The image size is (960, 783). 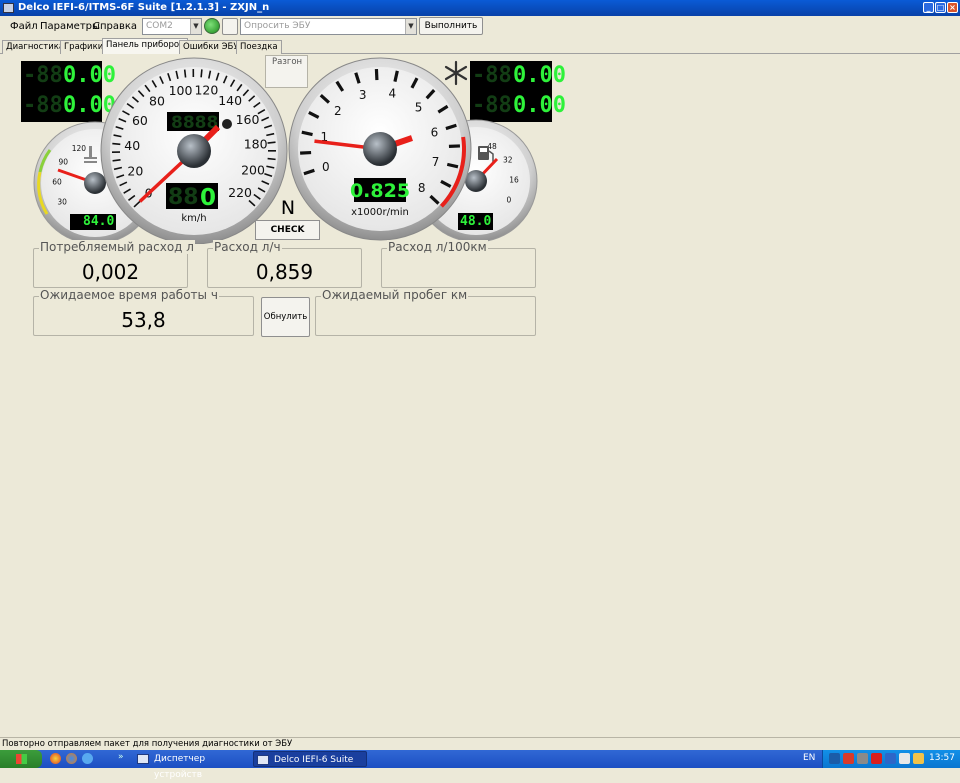 What do you see at coordinates (380, 212) in the screenshot?
I see `rpm-unit: x1000r/min` at bounding box center [380, 212].